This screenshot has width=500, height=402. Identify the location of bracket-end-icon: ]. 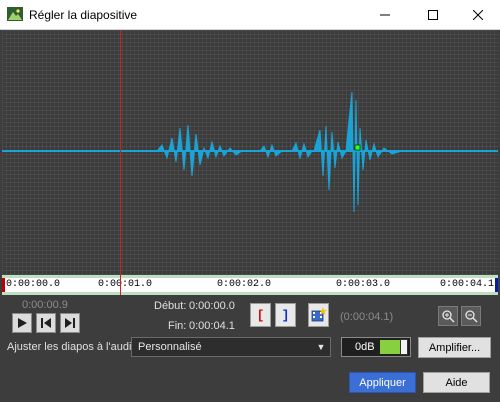
(285, 315).